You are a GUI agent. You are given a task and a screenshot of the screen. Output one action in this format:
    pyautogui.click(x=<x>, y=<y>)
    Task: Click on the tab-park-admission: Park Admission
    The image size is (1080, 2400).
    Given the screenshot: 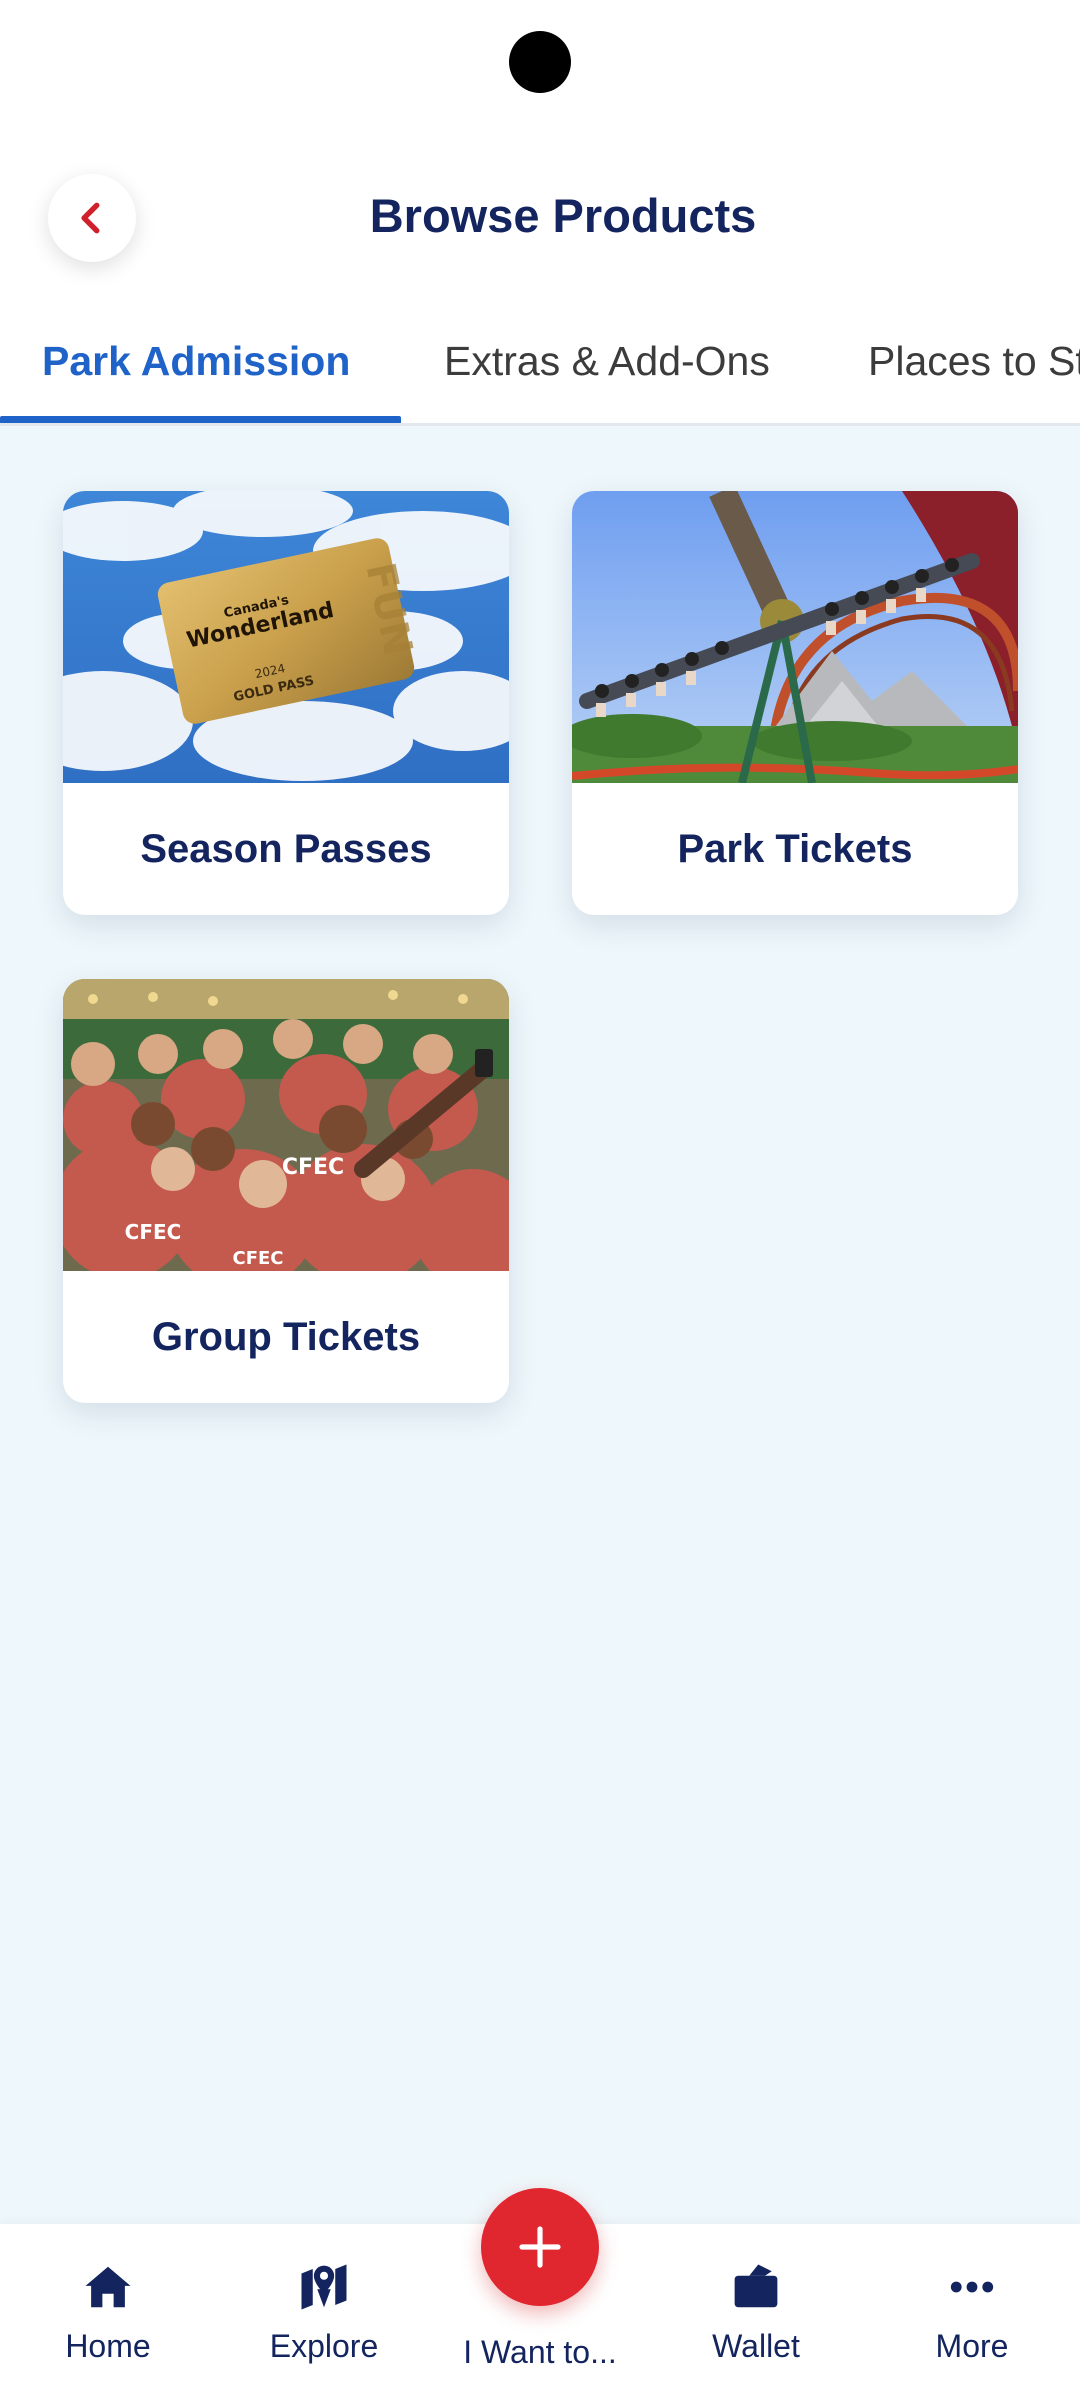 What is the action you would take?
    pyautogui.click(x=196, y=361)
    